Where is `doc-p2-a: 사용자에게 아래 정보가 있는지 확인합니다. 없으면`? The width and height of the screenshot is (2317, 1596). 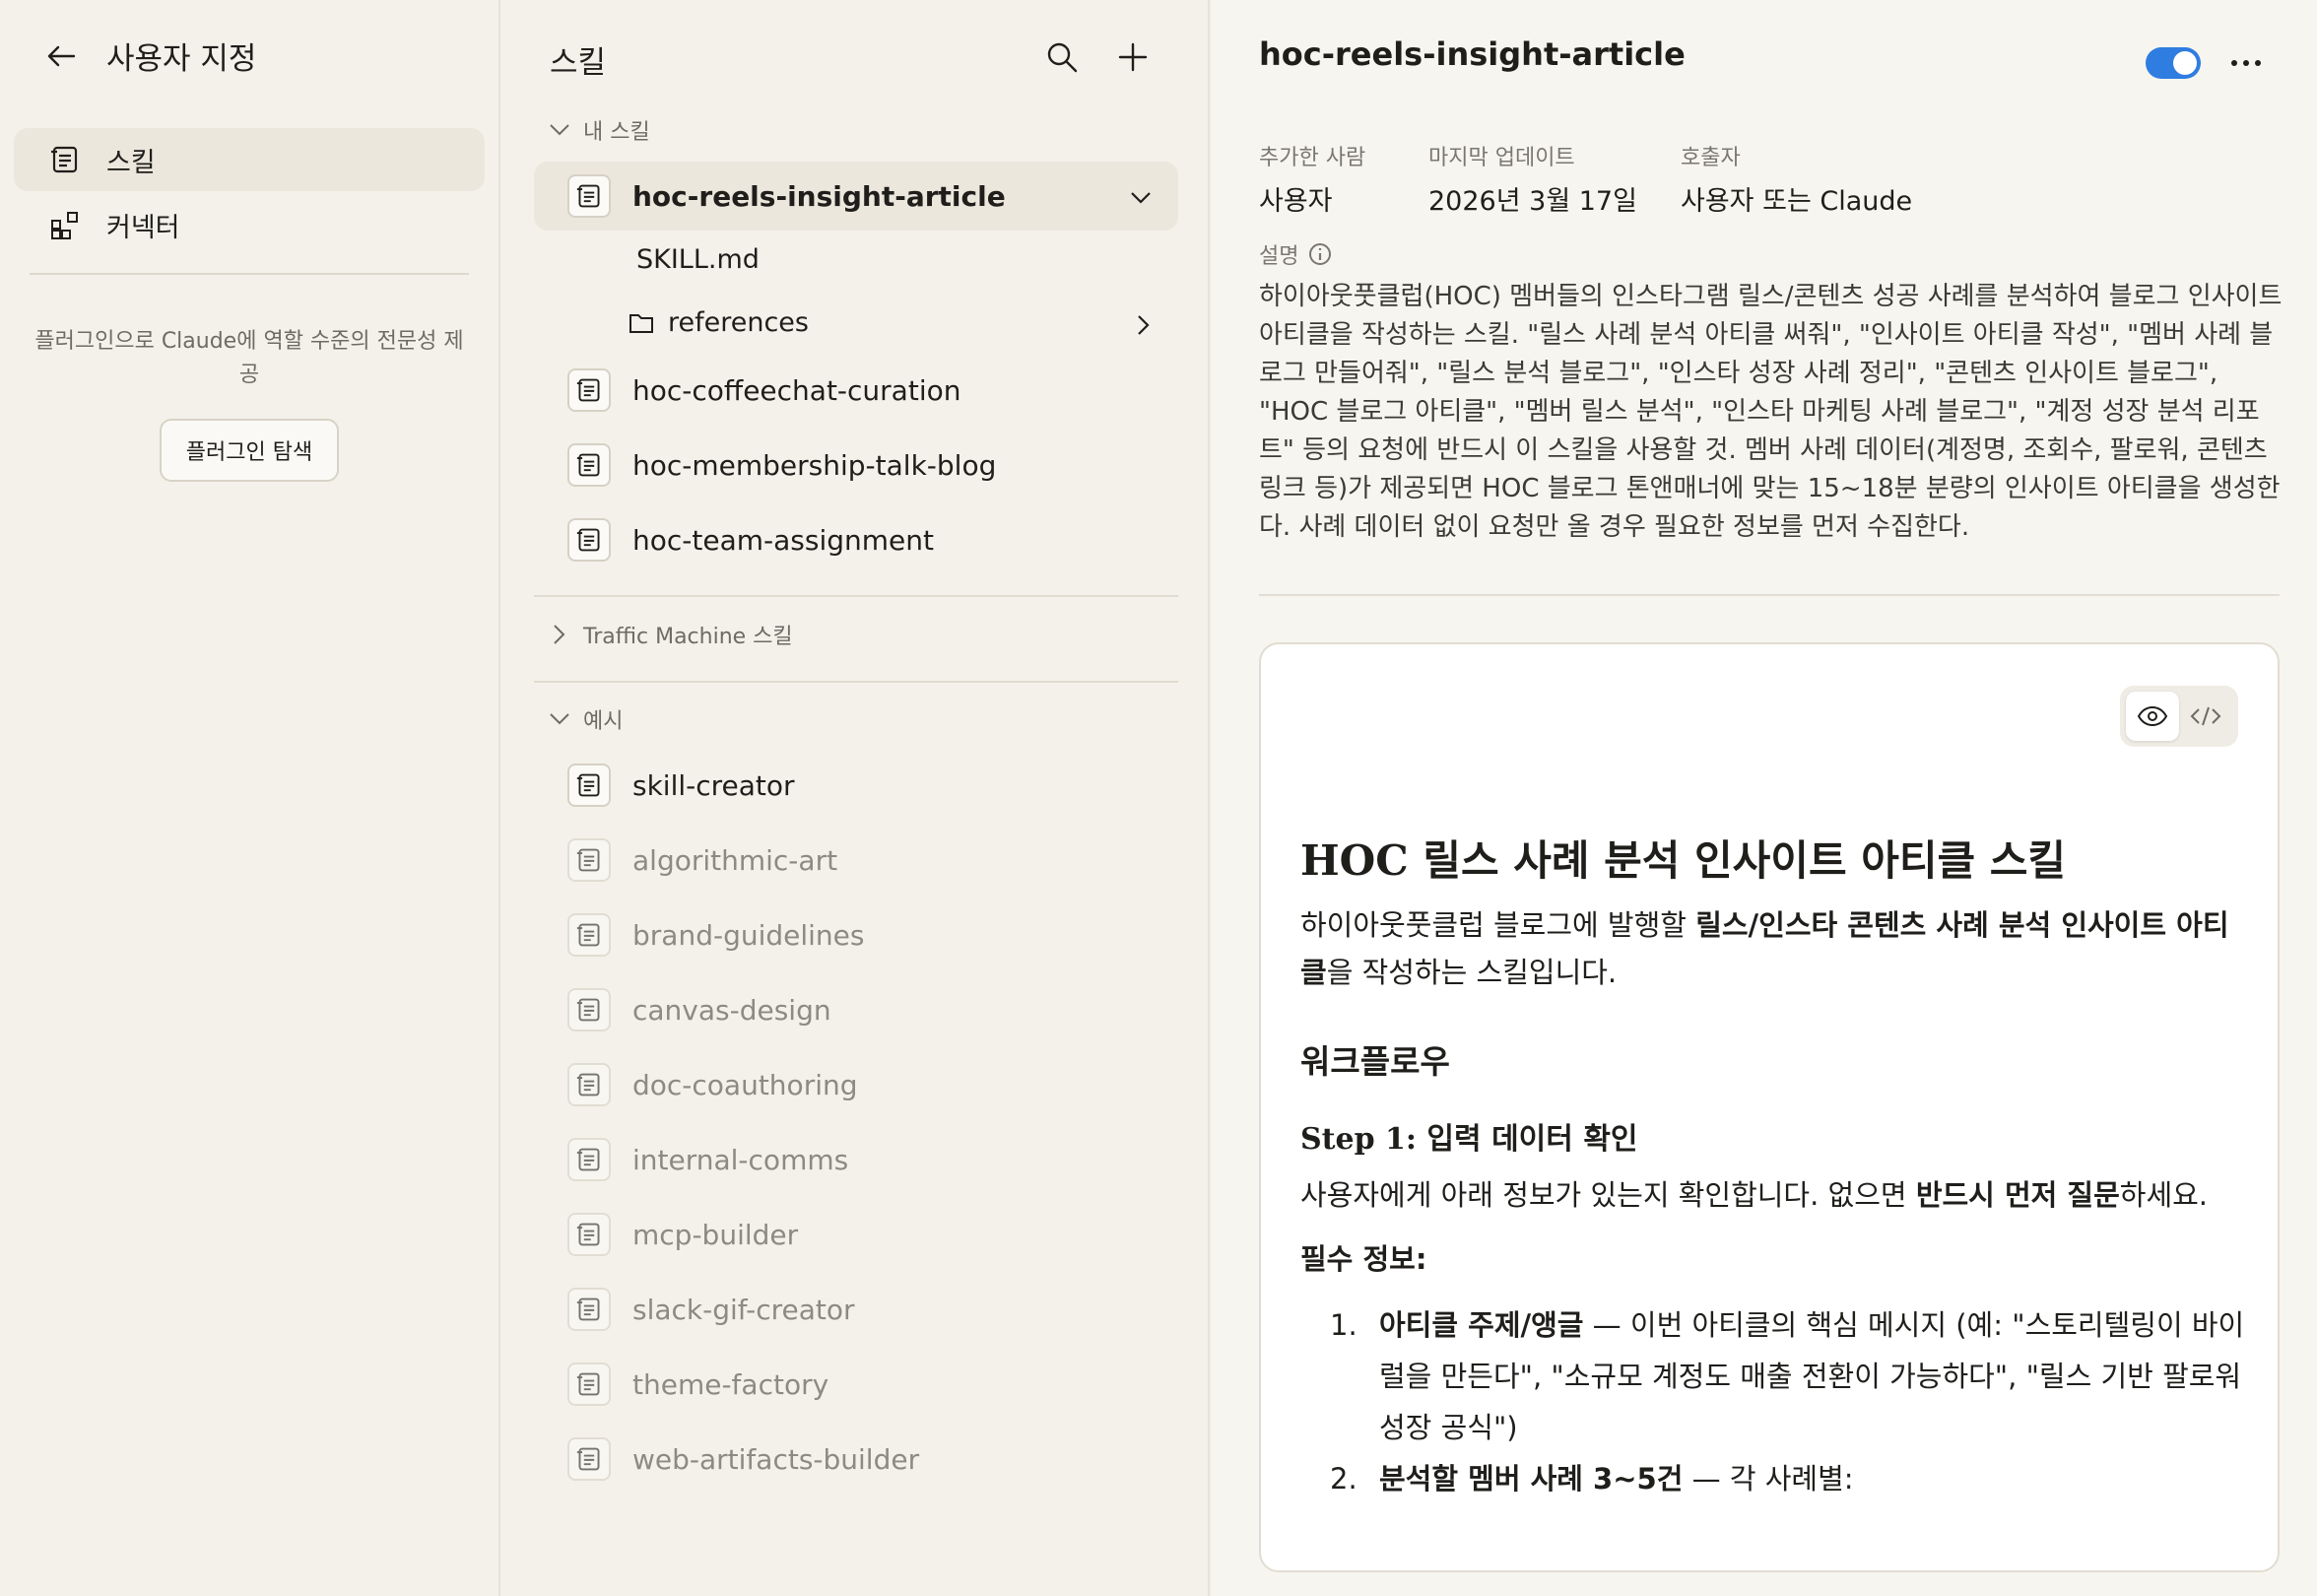
doc-p2-a: 사용자에게 아래 정보가 있는지 확인합니다. 없으면 is located at coordinates (1608, 1195).